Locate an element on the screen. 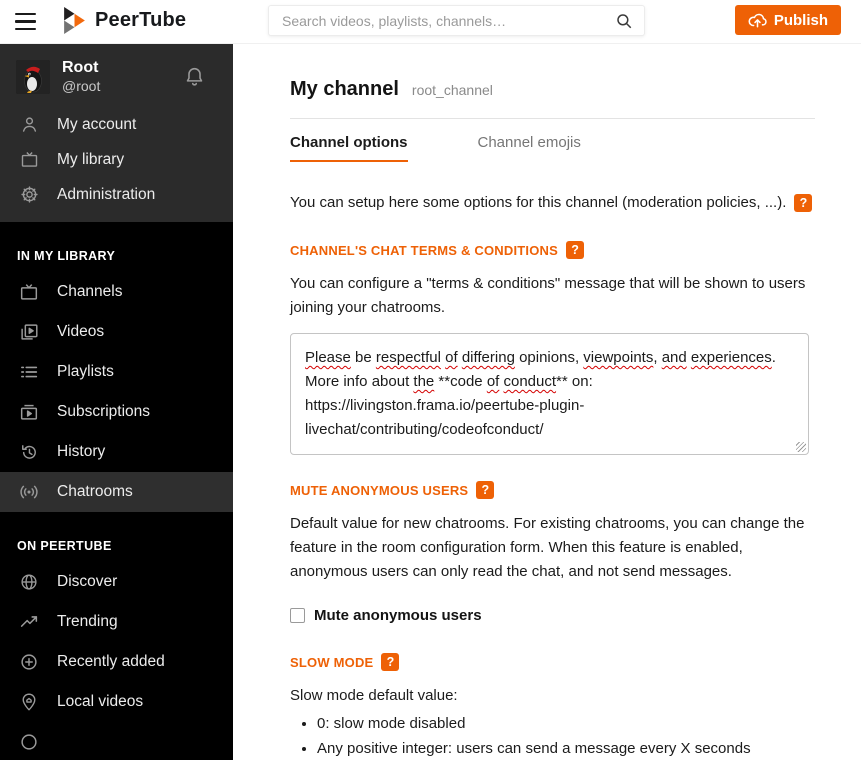 This screenshot has width=861, height=760. search-icon is located at coordinates (624, 21).